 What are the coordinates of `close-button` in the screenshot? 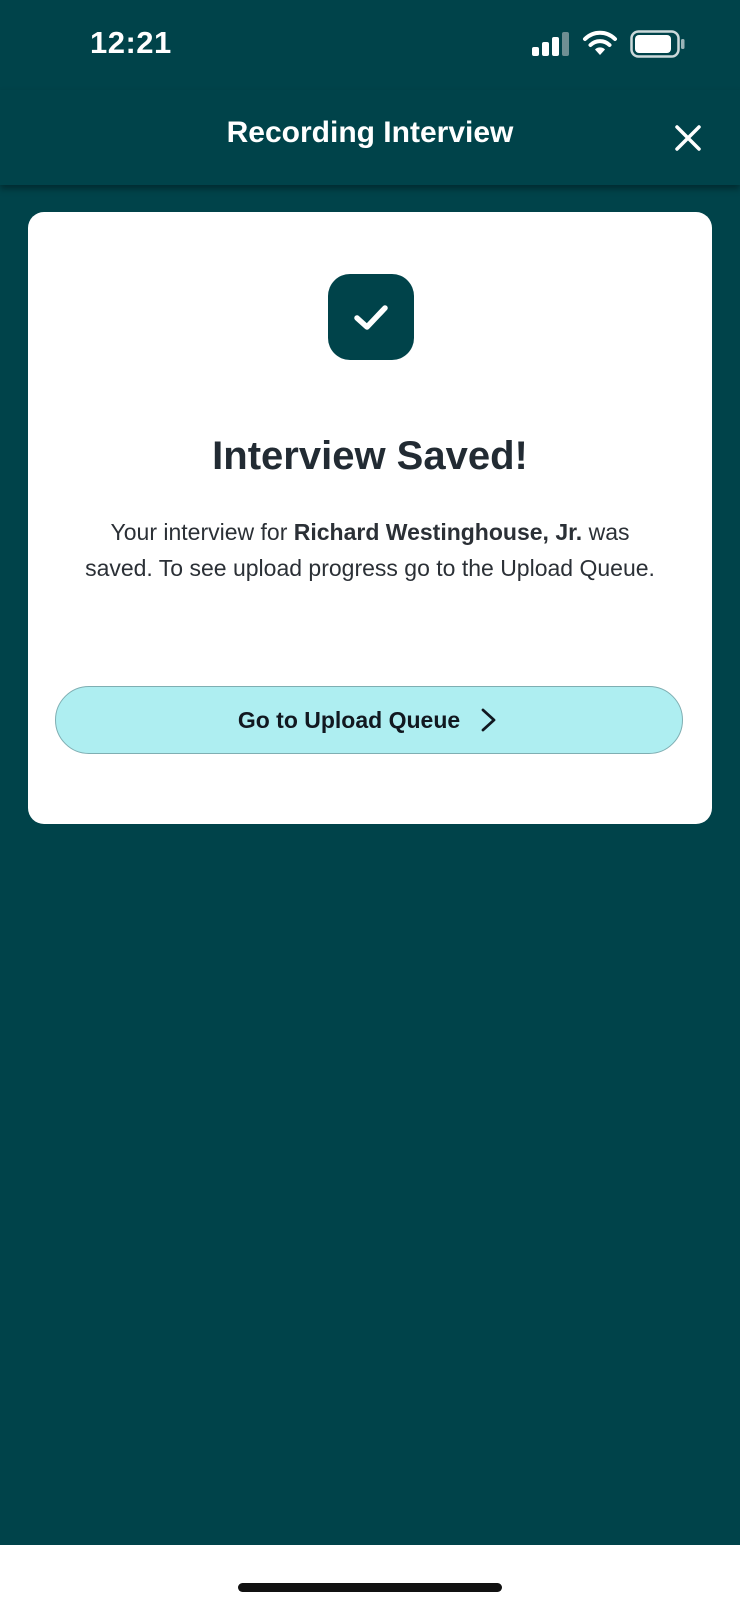 It's located at (688, 138).